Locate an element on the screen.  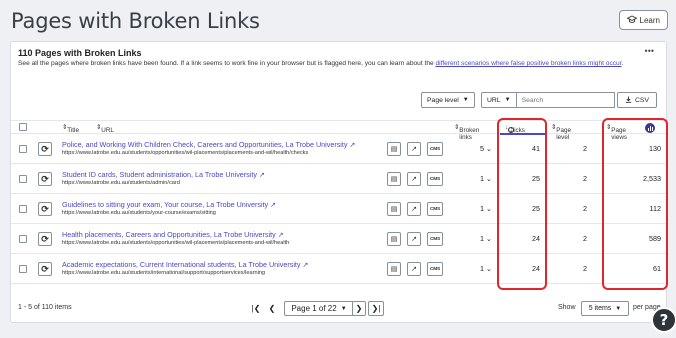
next-page-button: ❯ is located at coordinates (359, 308).